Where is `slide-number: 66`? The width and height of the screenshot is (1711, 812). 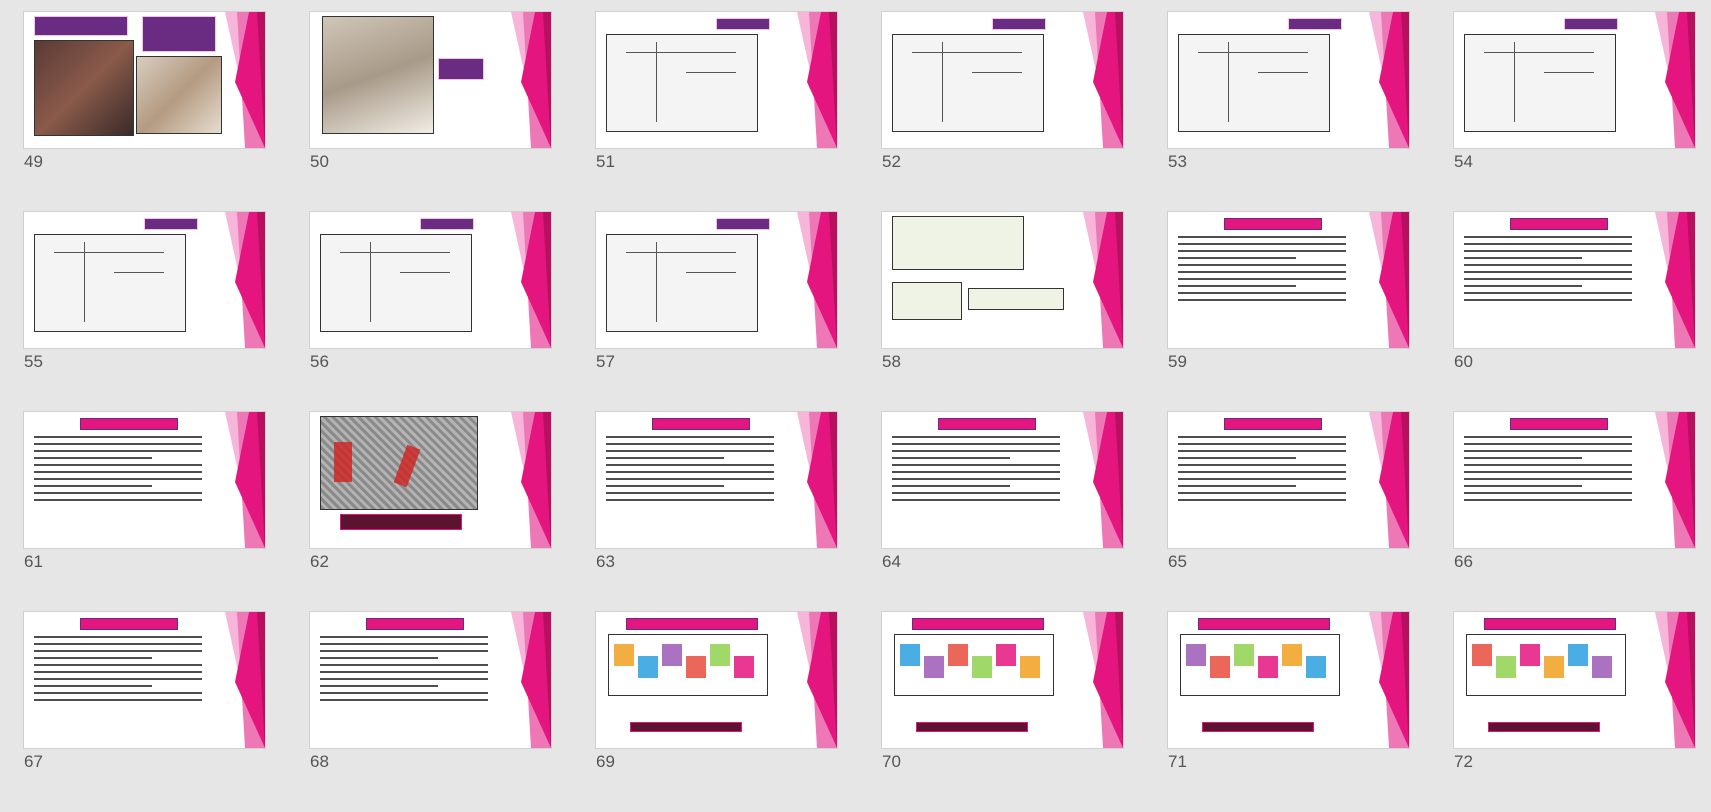 slide-number: 66 is located at coordinates (1463, 561).